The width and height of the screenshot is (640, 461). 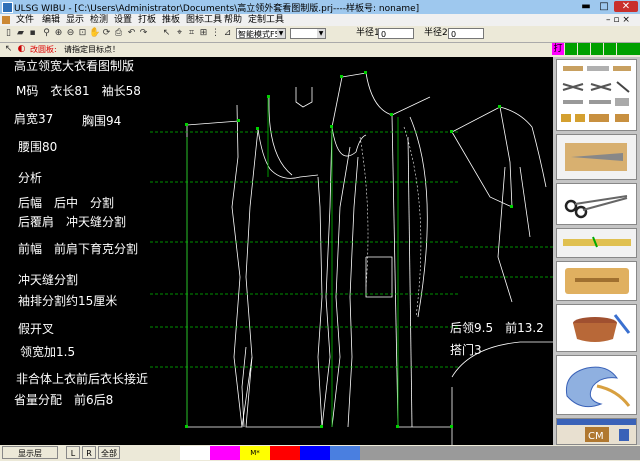 What do you see at coordinates (36, 329) in the screenshot?
I see `canvas-note-vent: 假开叉` at bounding box center [36, 329].